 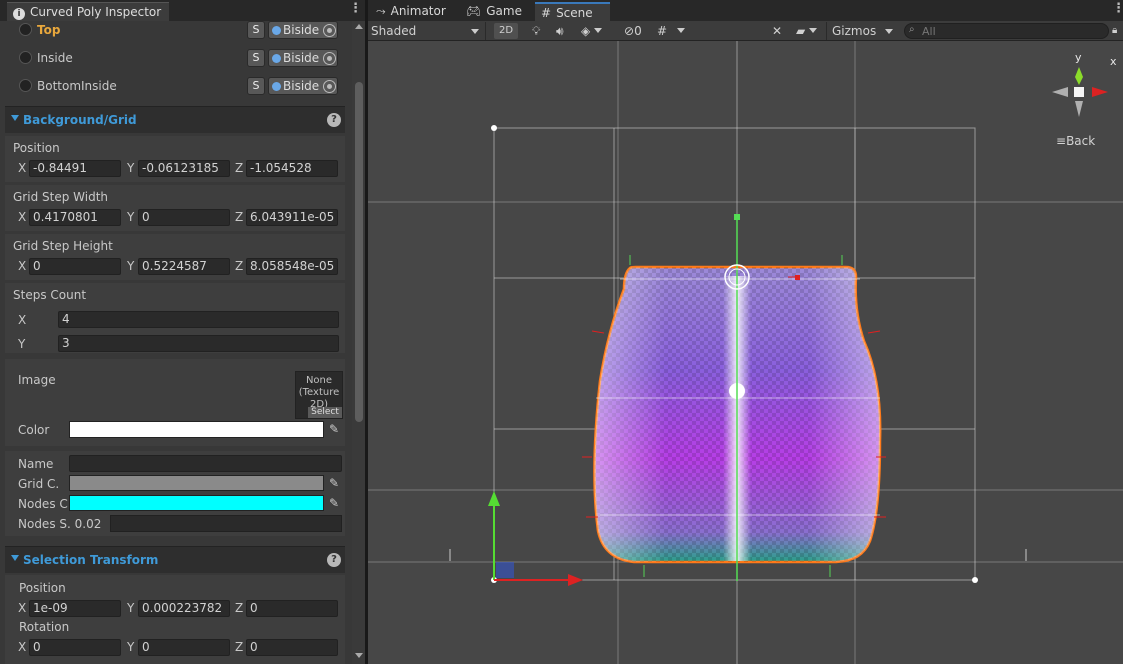 What do you see at coordinates (88, 524) in the screenshot?
I see `nodes-size-value: 0.02` at bounding box center [88, 524].